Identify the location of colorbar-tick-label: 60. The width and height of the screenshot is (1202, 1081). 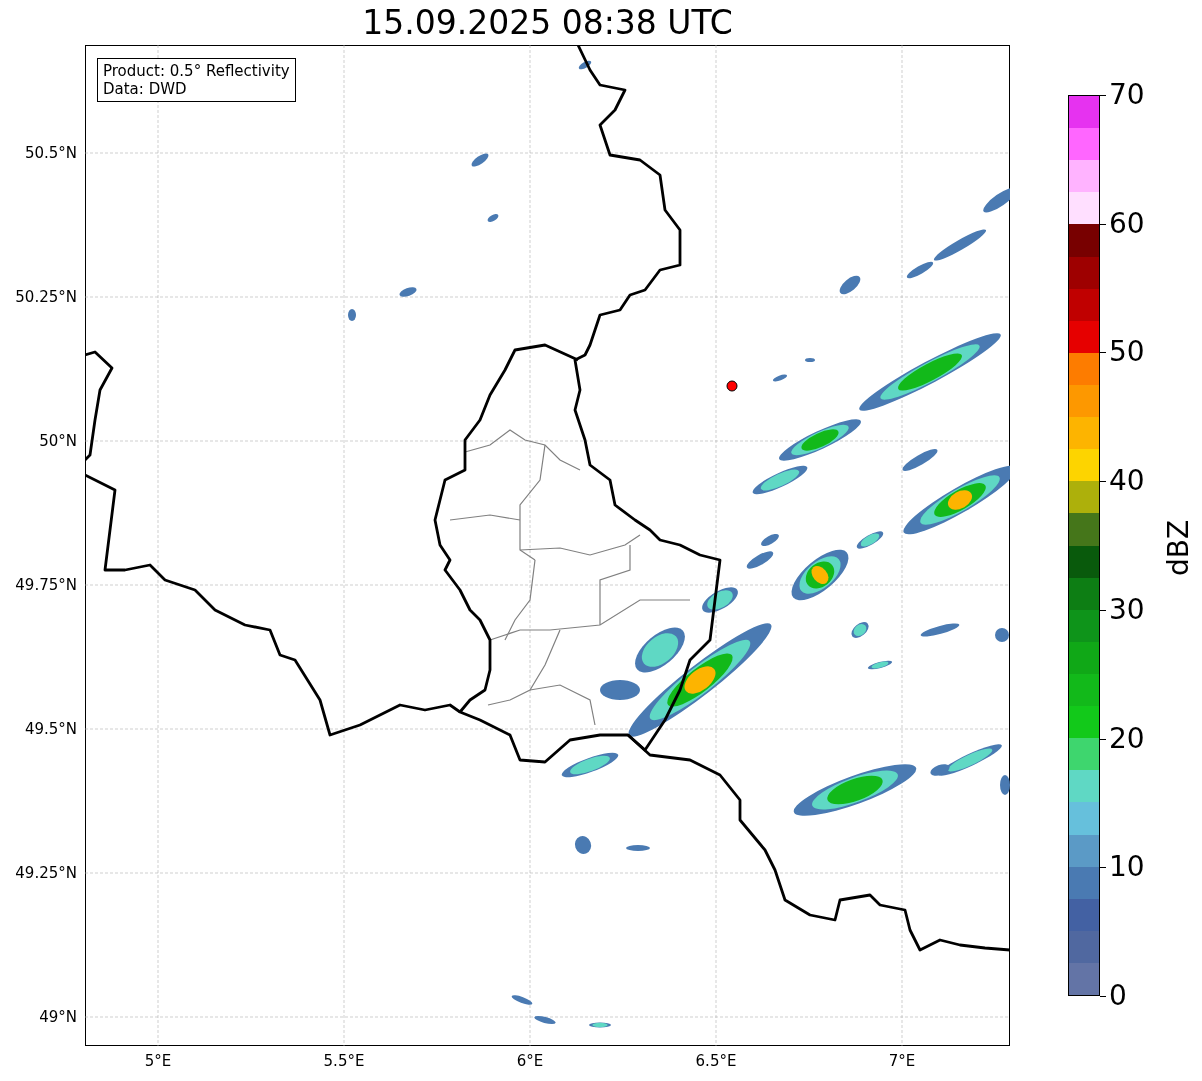
(1127, 223).